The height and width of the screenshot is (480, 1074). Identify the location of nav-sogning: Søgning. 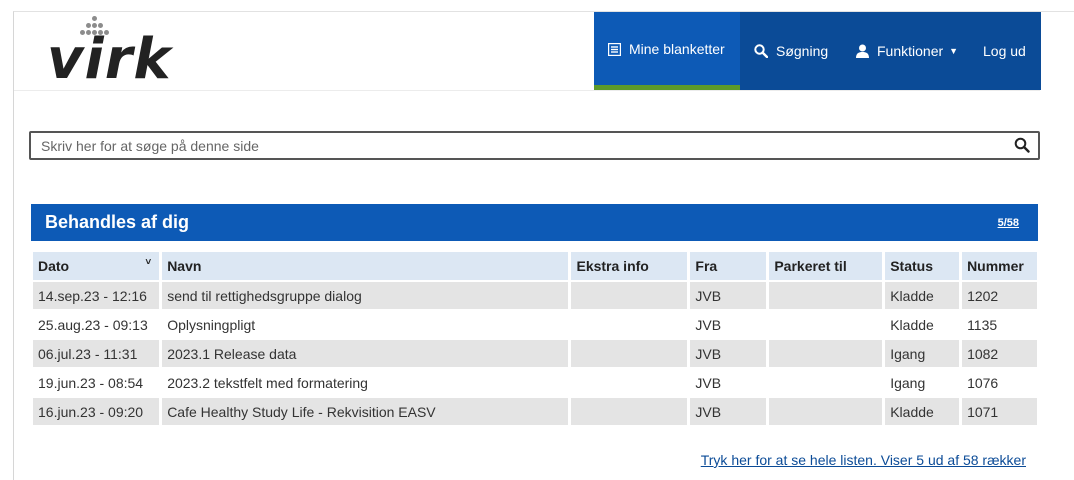
(791, 51).